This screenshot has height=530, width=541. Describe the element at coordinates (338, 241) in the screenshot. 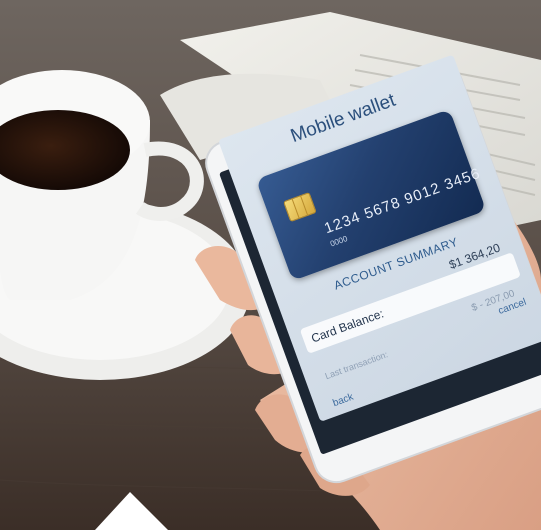

I see `card-small-text: 0000` at that location.